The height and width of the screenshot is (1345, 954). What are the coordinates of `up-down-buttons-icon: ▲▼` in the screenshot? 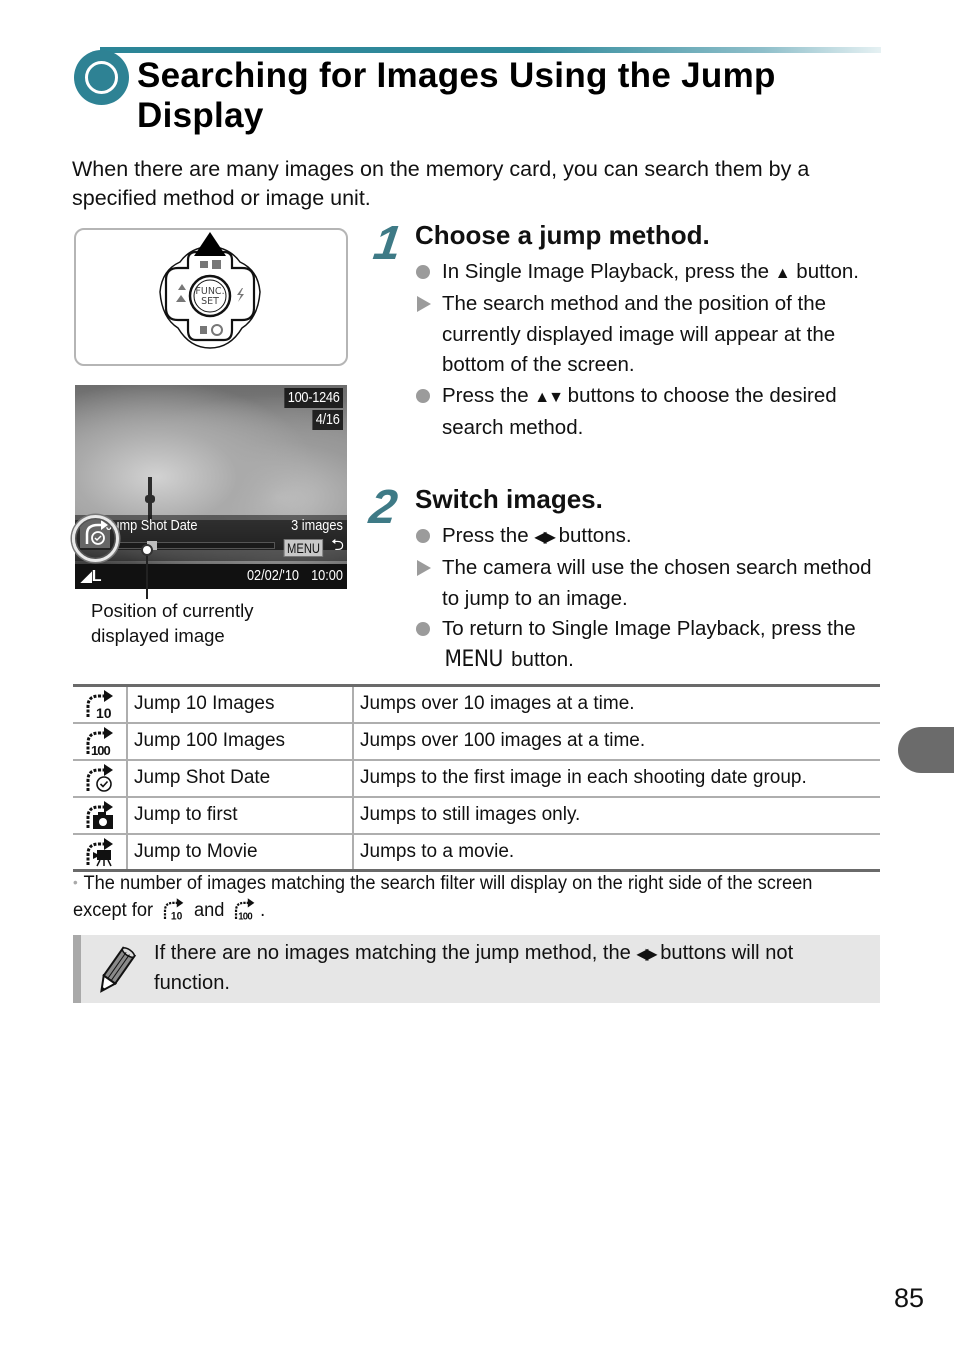 It's located at (549, 397).